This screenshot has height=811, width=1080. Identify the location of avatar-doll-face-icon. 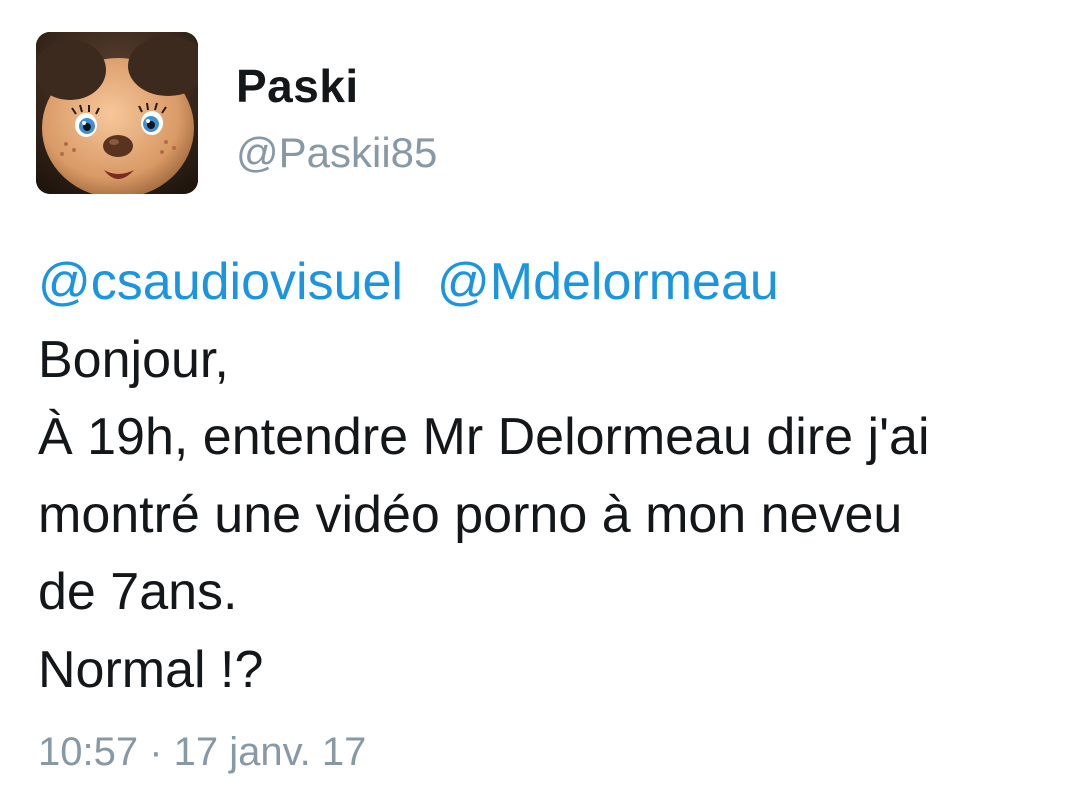
(117, 113).